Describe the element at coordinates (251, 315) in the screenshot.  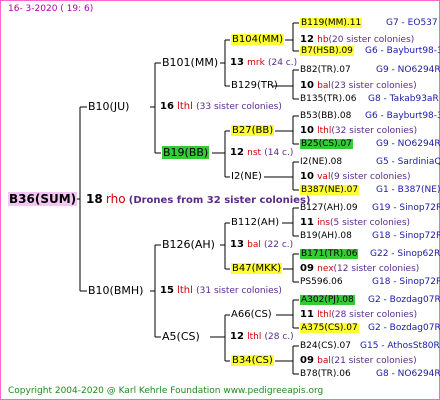
I see `gen3-queen-7: A66(CS)` at that location.